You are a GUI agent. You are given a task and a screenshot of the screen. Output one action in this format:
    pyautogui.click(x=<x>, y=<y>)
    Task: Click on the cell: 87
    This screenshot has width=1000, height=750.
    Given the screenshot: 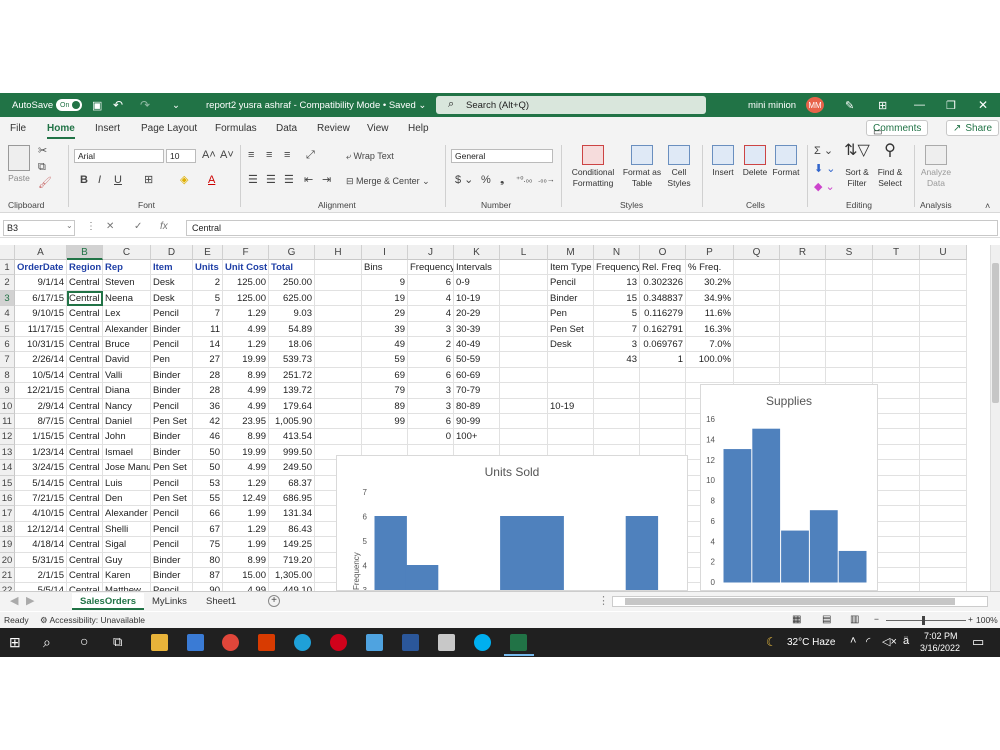 What is the action you would take?
    pyautogui.click(x=208, y=576)
    